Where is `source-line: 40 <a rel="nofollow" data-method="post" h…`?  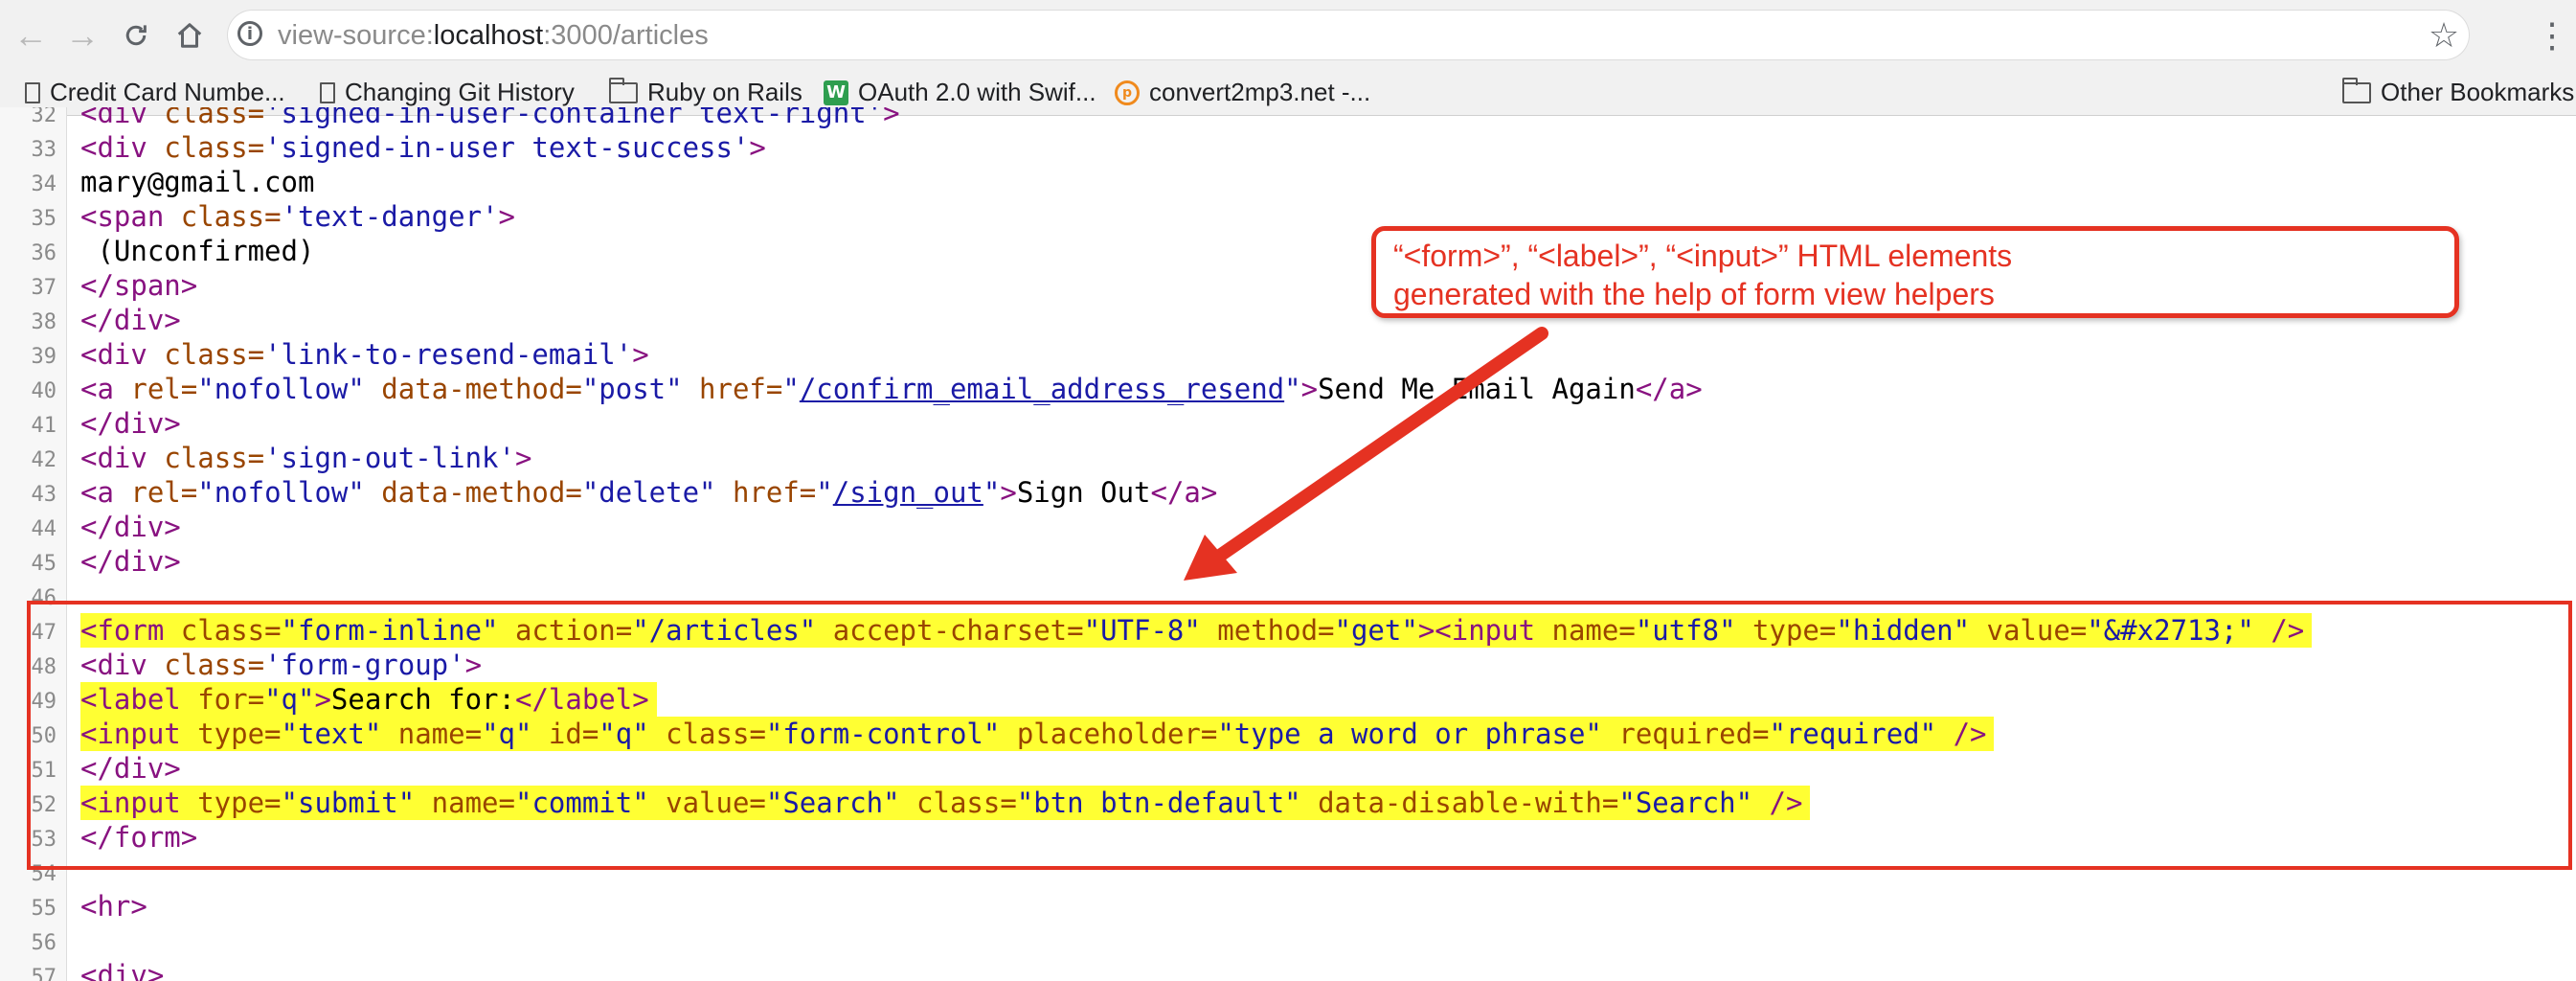
source-line: 40 <a rel="nofollow" data-method="post" h… is located at coordinates (1288, 389).